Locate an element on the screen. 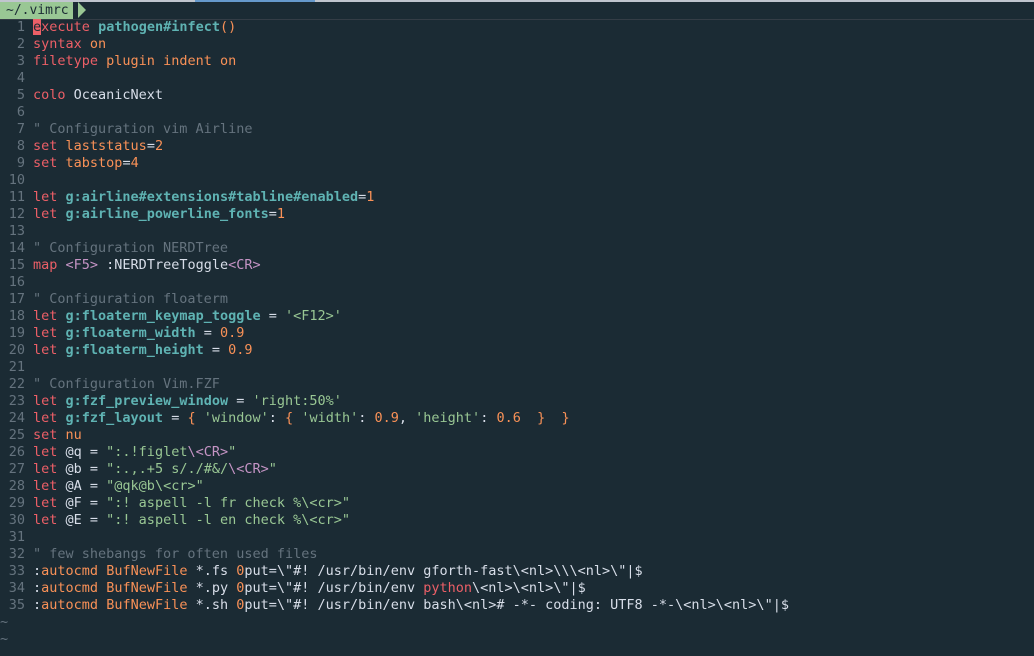 The width and height of the screenshot is (1034, 656). code-line: 12 let g:airline_powerline_fonts=1 is located at coordinates (517, 214).